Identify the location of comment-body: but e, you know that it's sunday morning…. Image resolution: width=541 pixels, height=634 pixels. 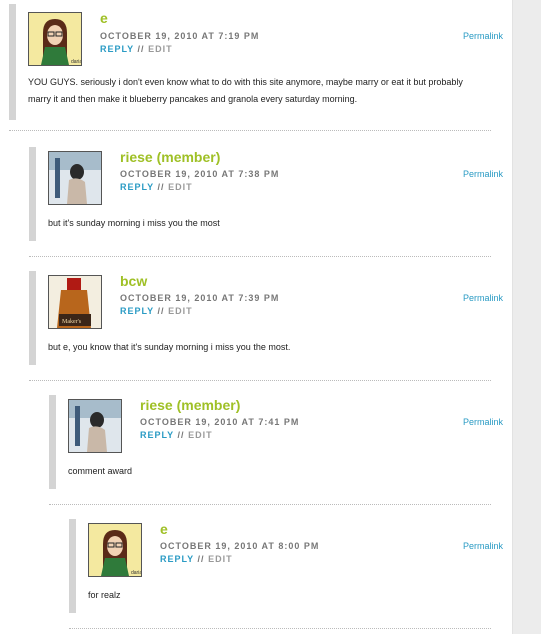
(169, 347).